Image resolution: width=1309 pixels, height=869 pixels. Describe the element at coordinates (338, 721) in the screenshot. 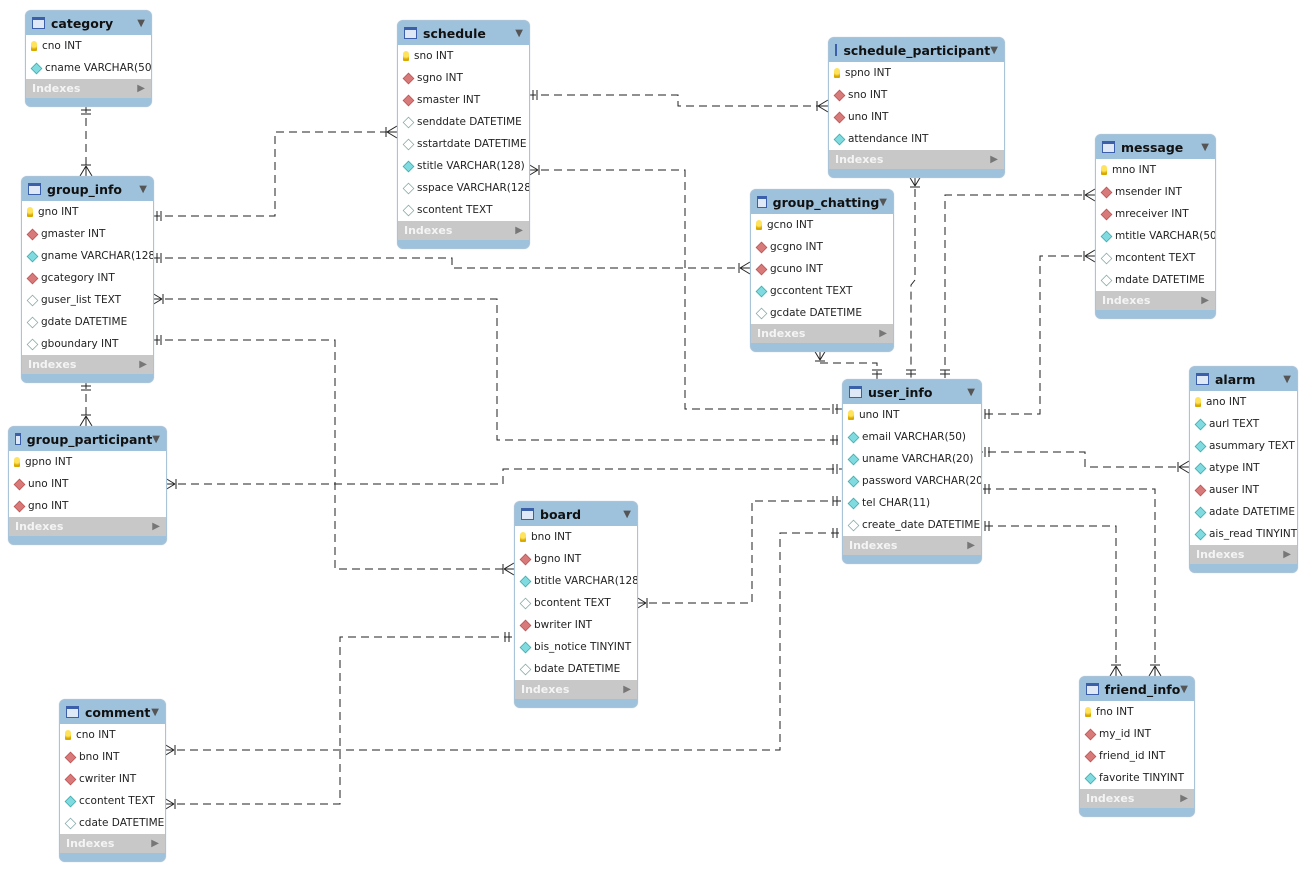

I see `relationship-board-comment` at that location.